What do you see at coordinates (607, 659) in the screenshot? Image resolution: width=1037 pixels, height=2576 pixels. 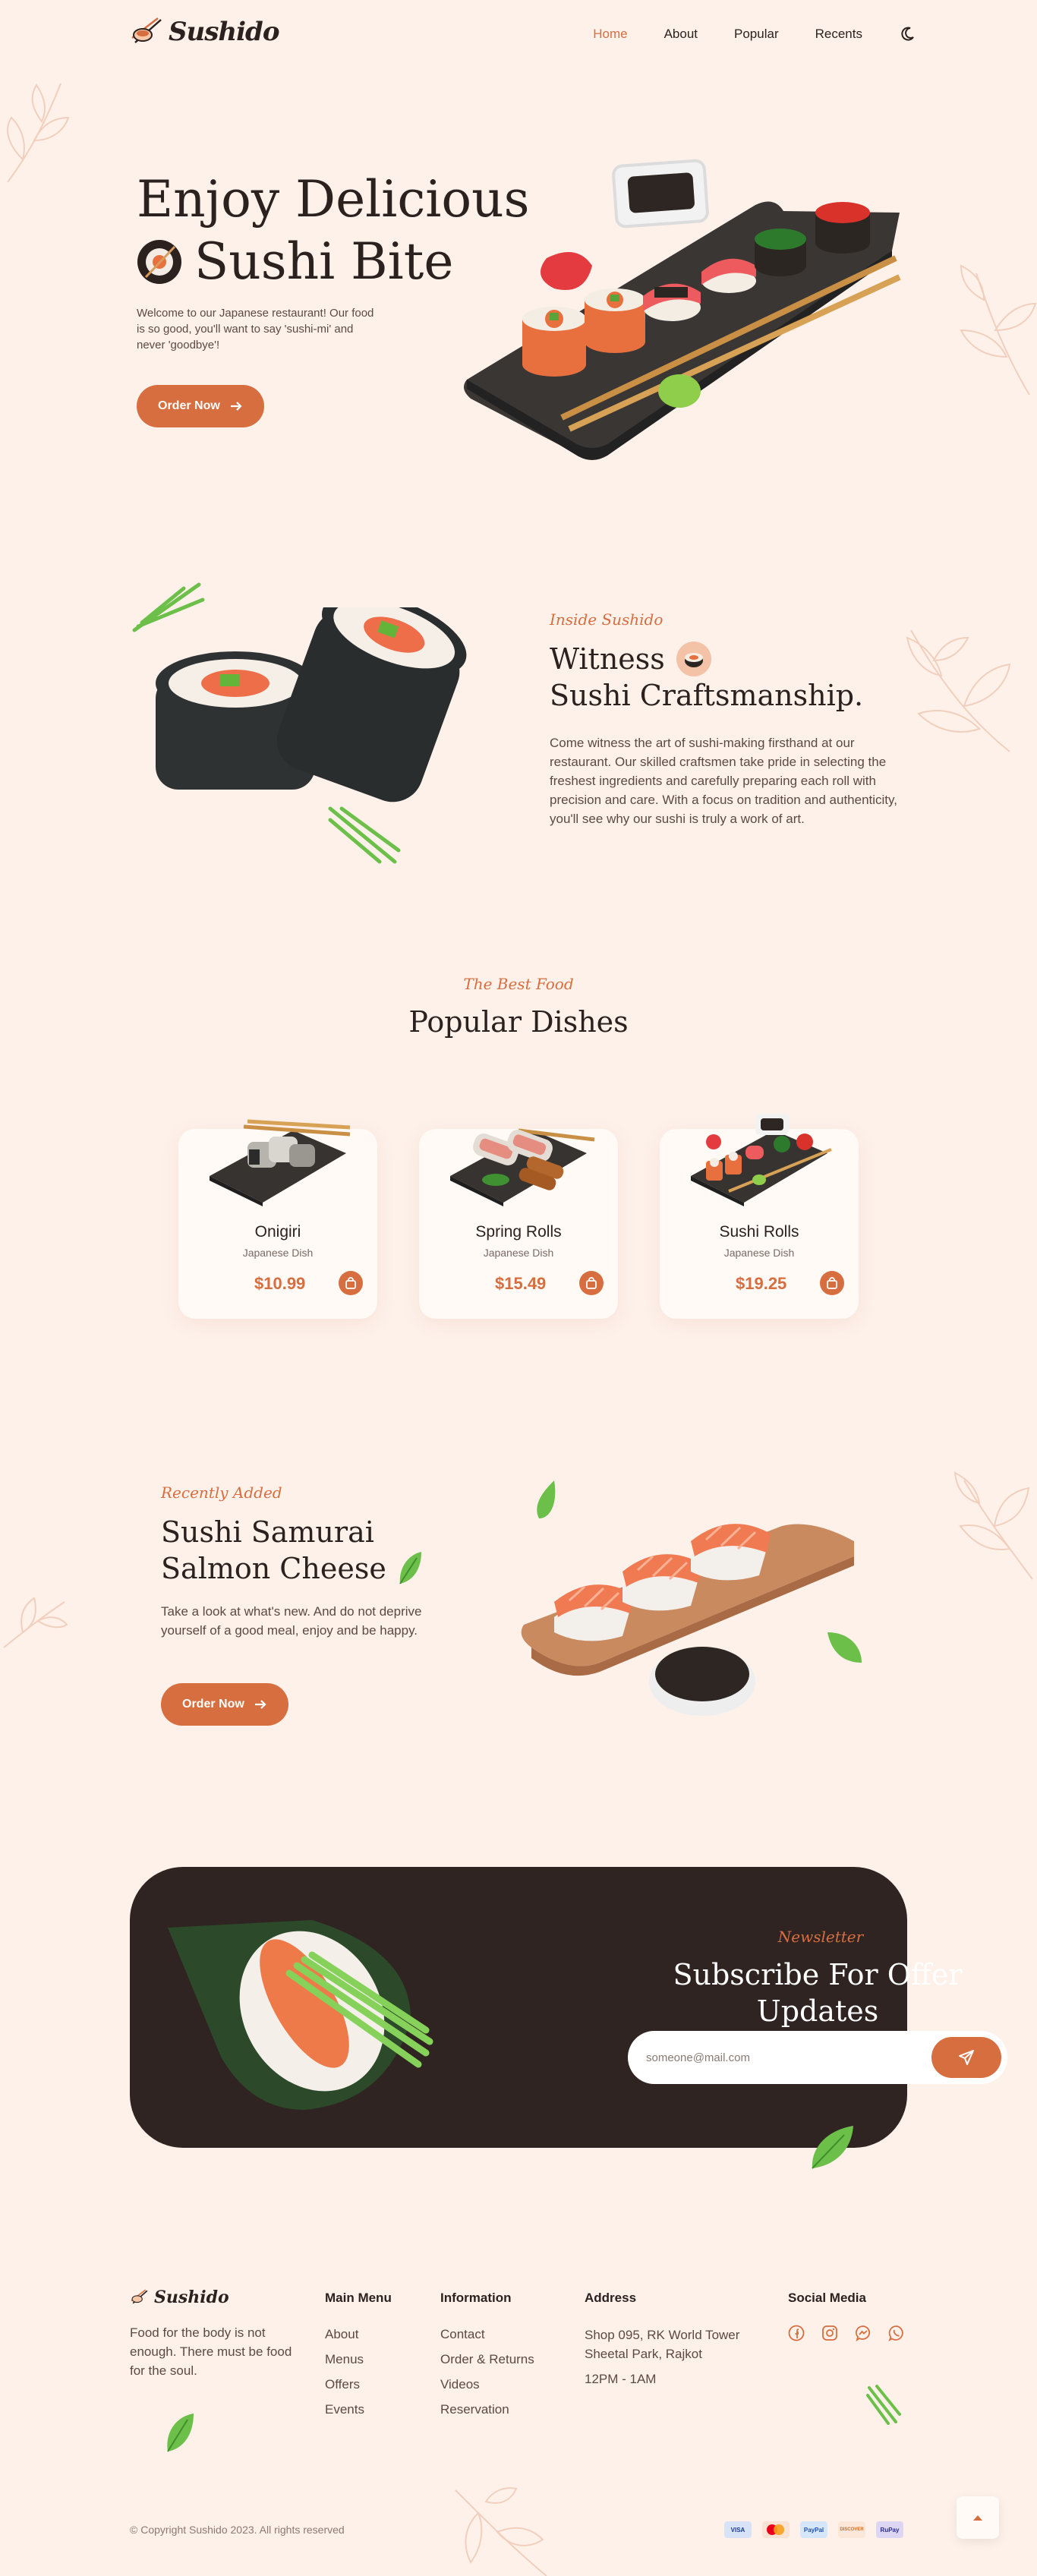 I see `about-title-line1: Witness` at bounding box center [607, 659].